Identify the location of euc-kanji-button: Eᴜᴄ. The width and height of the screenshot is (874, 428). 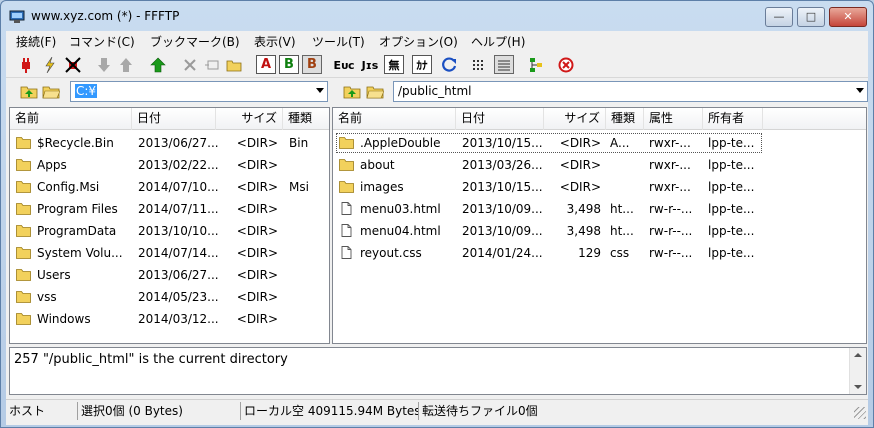
(344, 65).